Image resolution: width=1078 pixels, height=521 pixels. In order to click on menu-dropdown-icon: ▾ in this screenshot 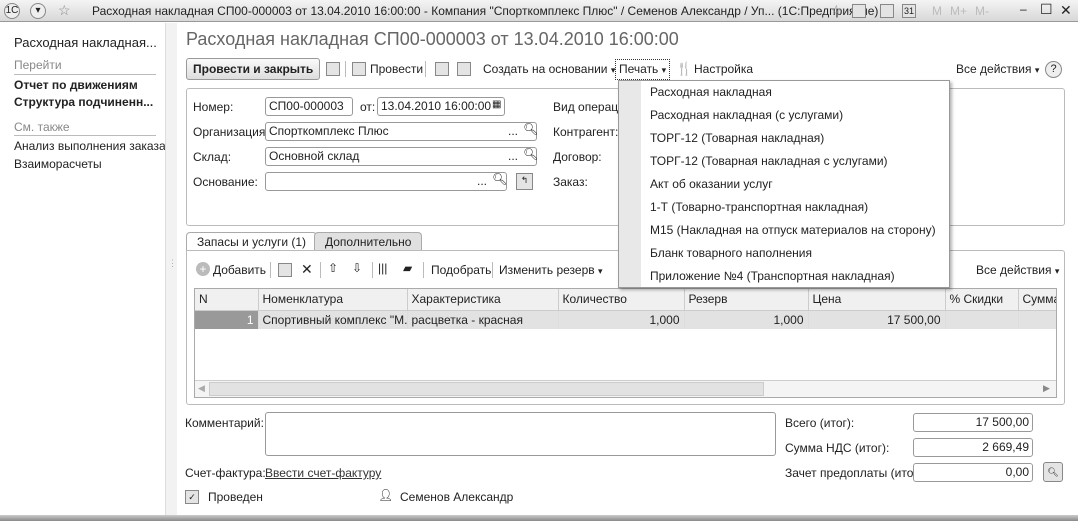, I will do `click(38, 11)`.